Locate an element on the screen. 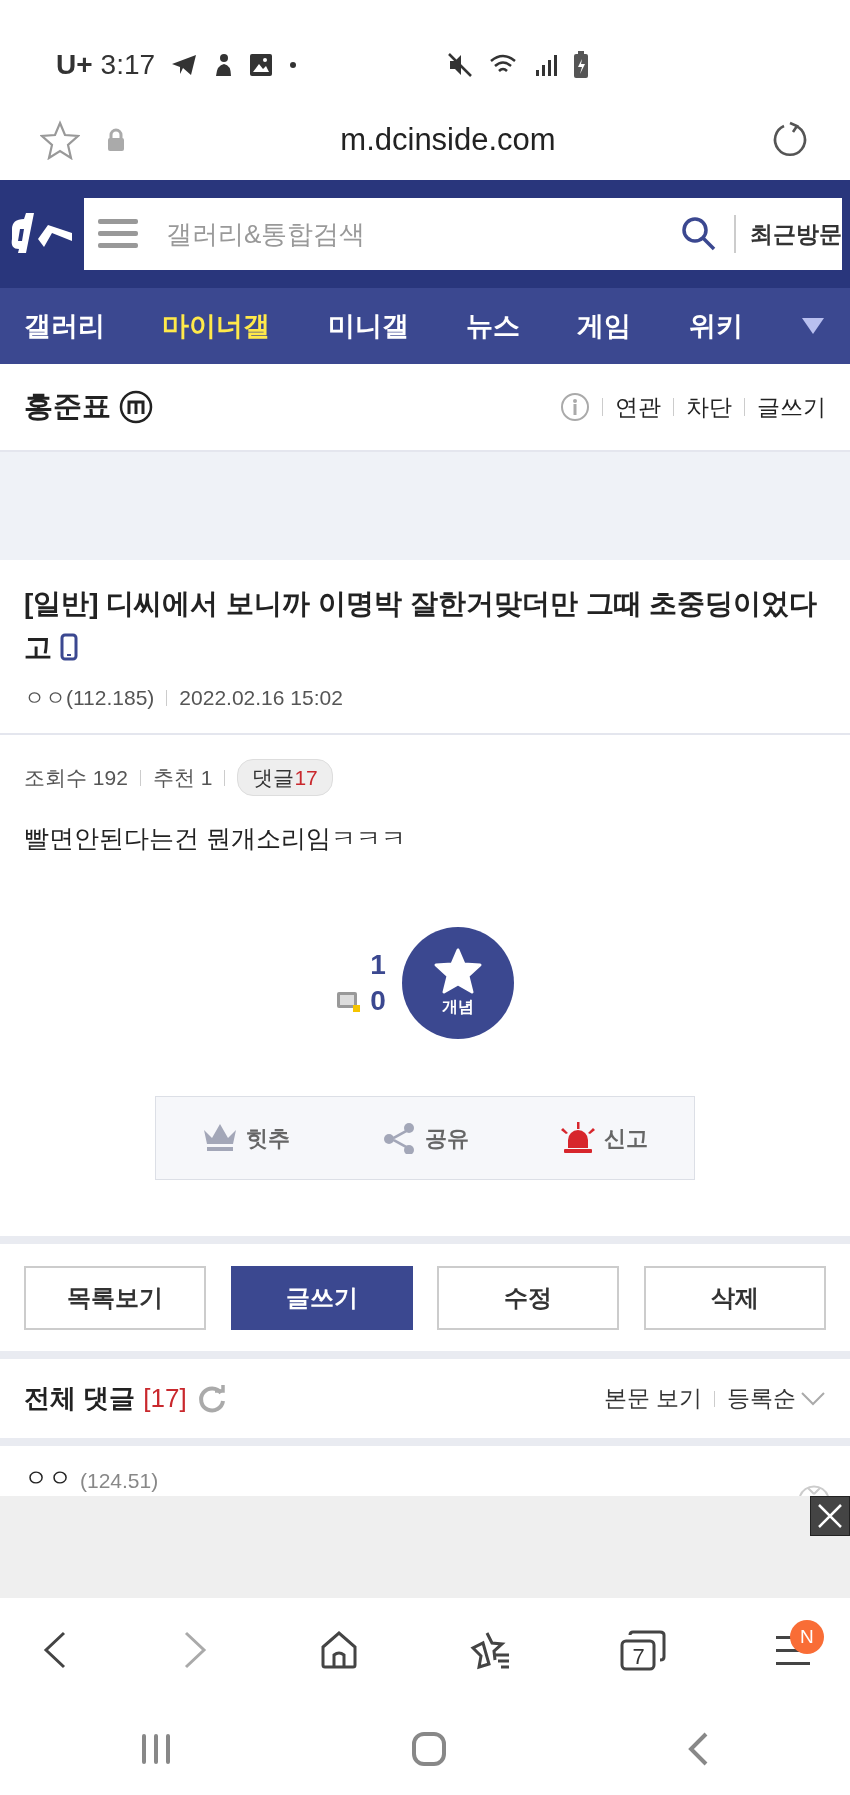  page-button: 목록보기 is located at coordinates (115, 1297).